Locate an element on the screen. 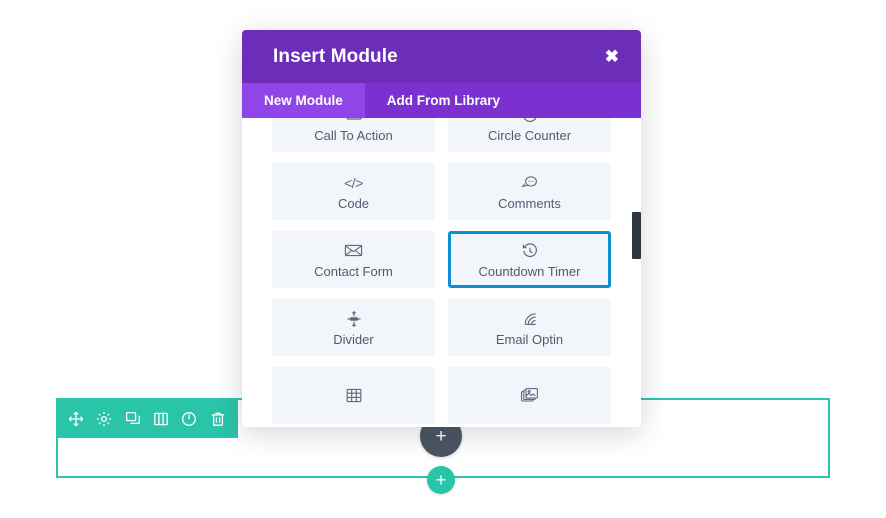  module-label: Circle Counter is located at coordinates (529, 135).